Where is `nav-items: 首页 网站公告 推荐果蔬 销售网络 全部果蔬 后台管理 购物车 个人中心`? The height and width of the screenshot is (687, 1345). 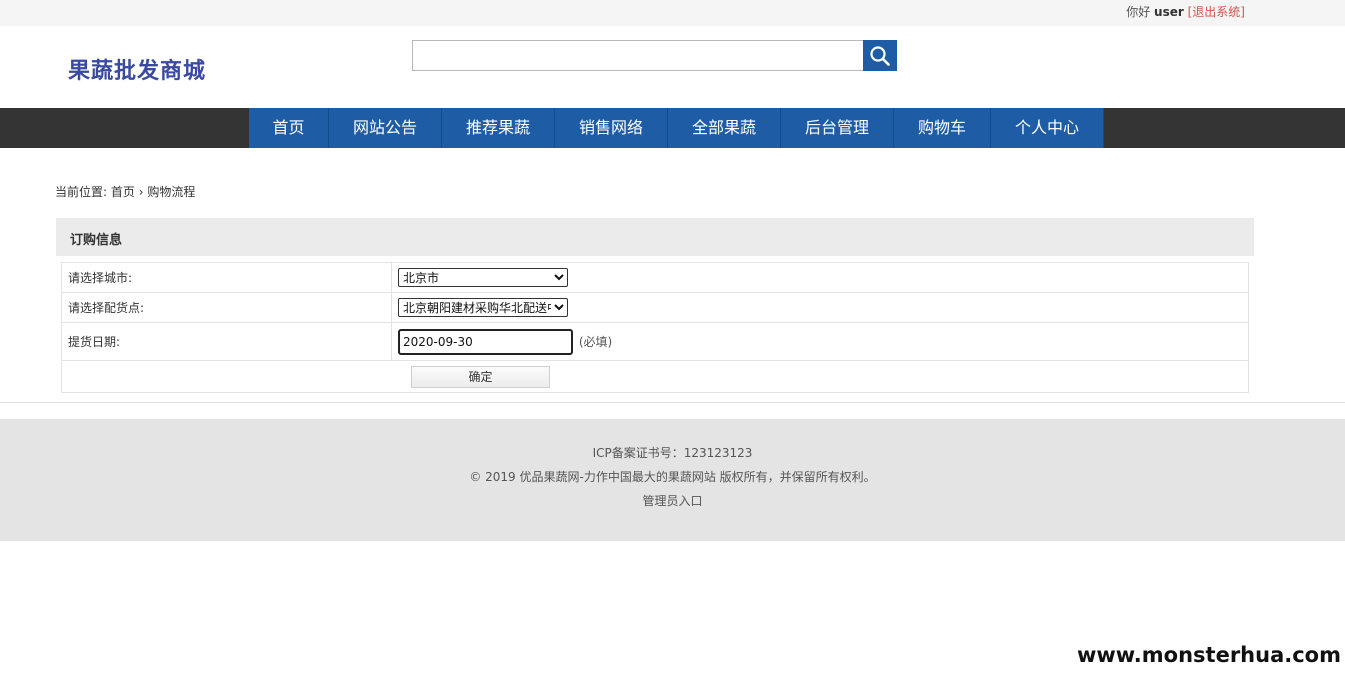 nav-items: 首页 网站公告 推荐果蔬 销售网络 全部果蔬 后台管理 购物车 个人中心 is located at coordinates (676, 128).